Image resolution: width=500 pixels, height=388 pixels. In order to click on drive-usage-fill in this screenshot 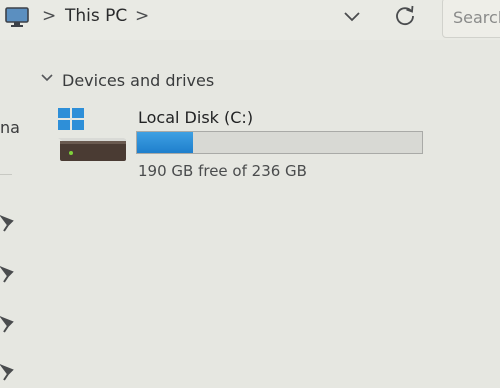, I will do `click(165, 142)`.